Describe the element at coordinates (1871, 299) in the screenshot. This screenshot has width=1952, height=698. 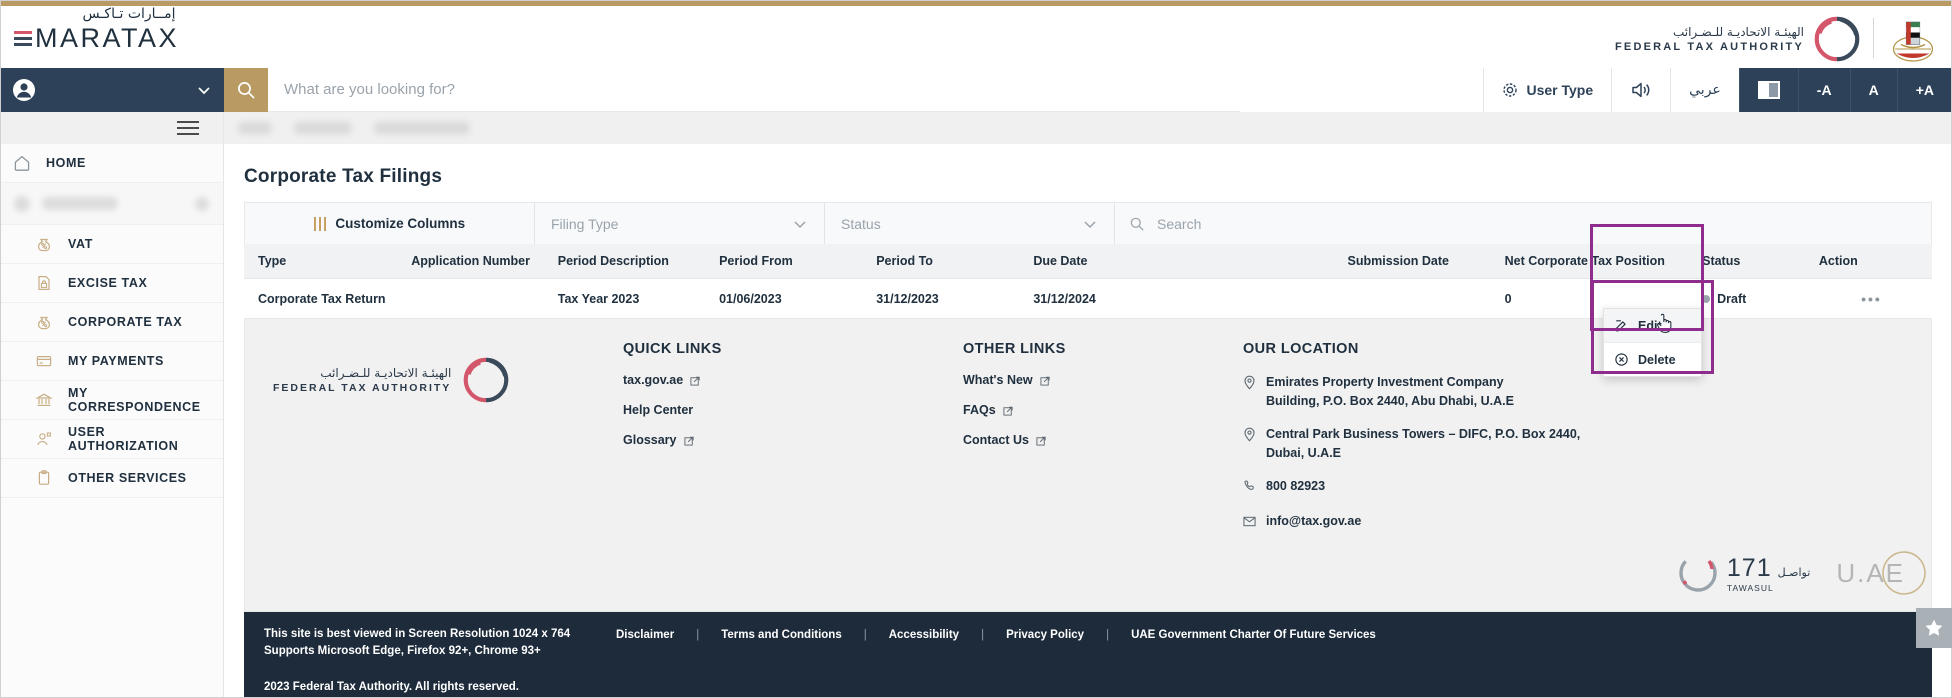
I see `row-action-menu-button: •••` at that location.